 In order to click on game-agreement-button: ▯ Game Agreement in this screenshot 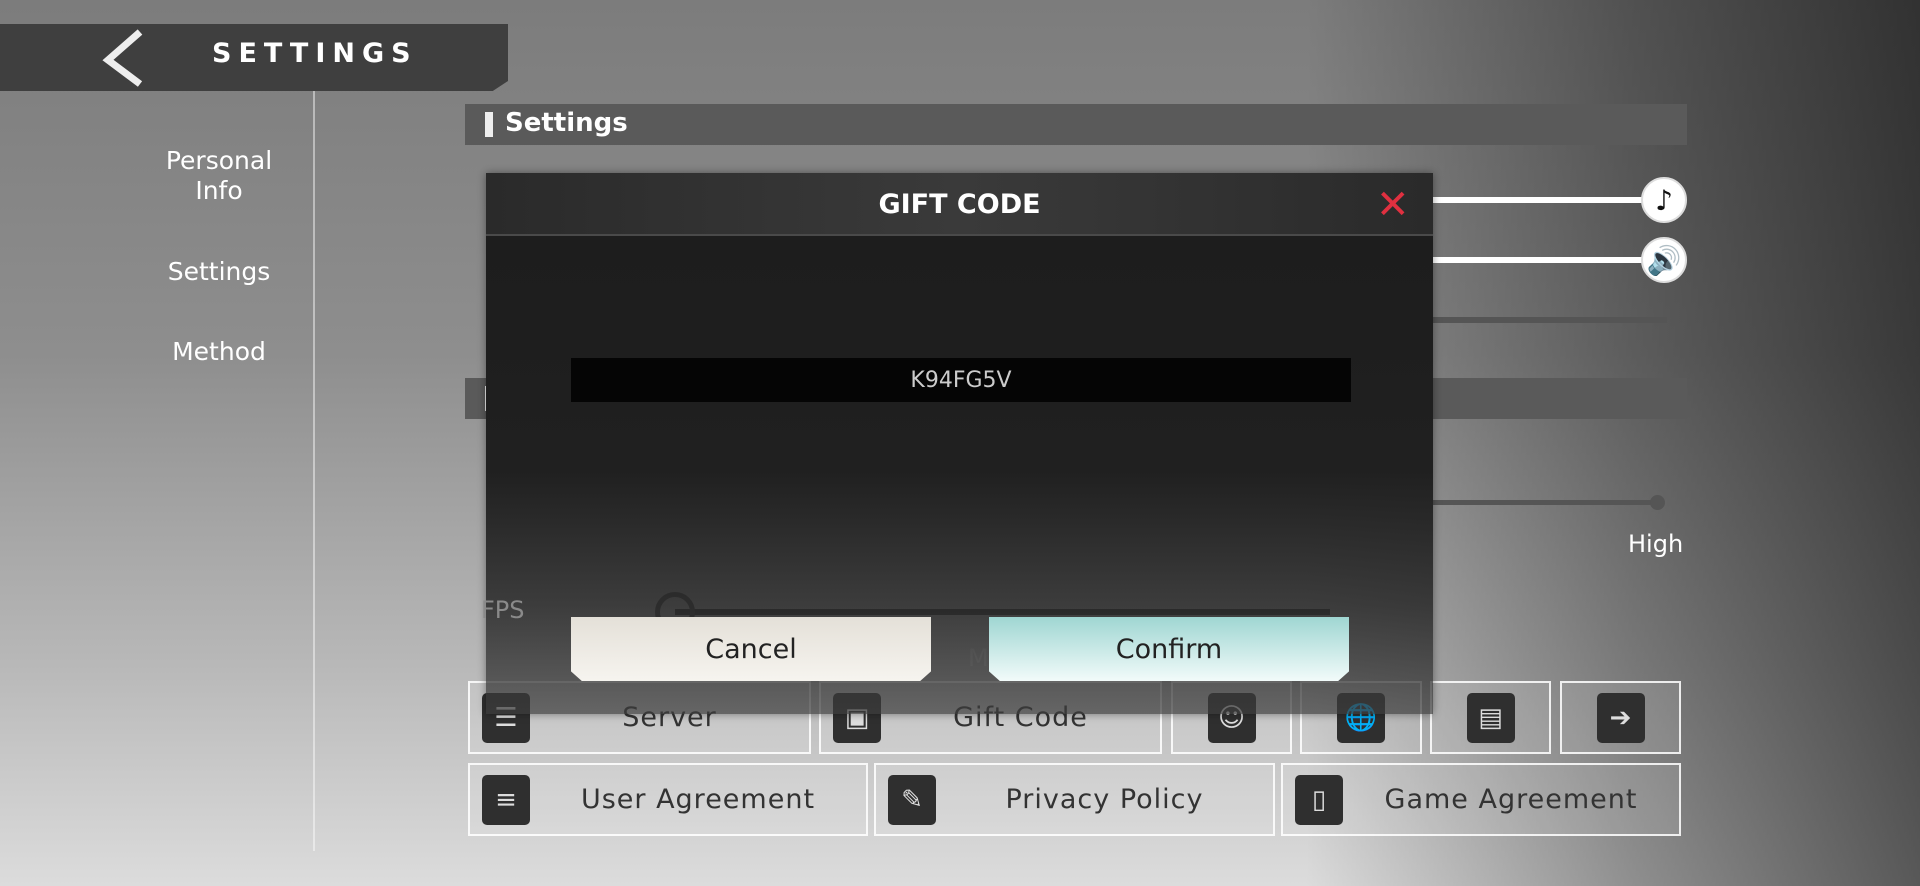, I will do `click(1481, 799)`.